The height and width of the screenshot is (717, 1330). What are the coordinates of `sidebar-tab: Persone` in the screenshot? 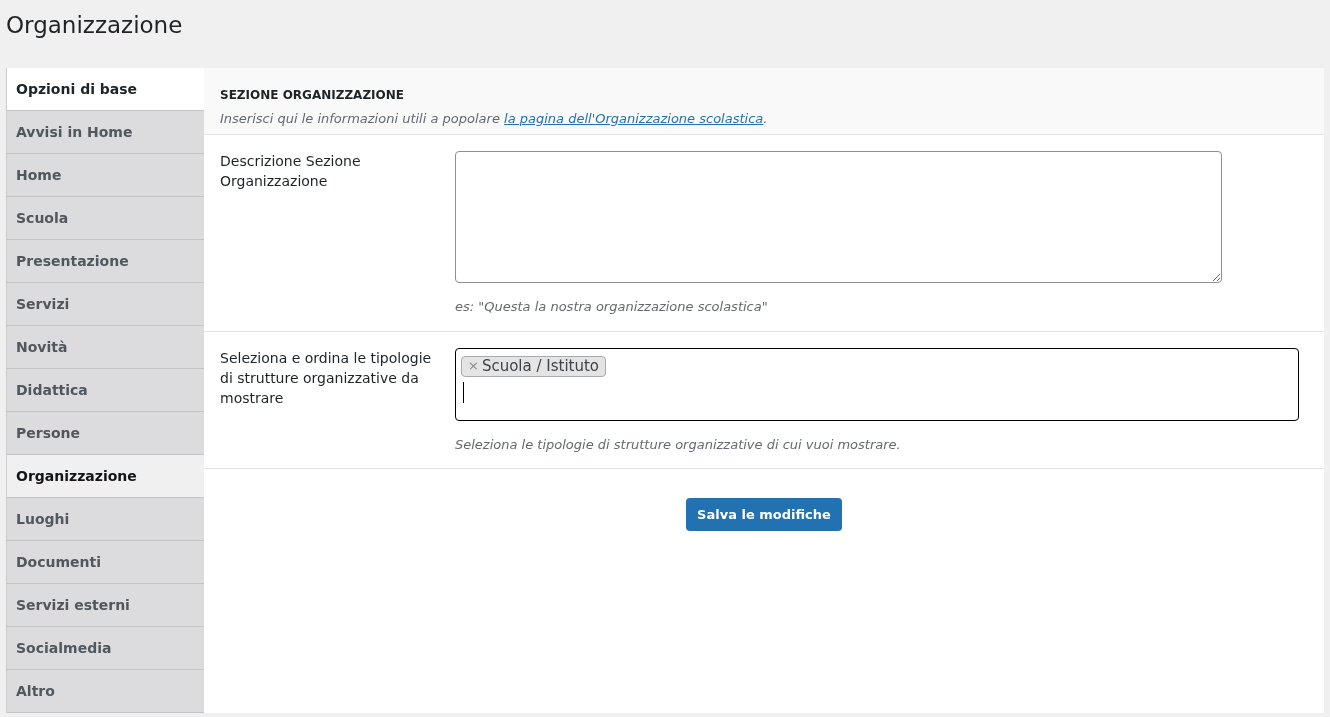 It's located at (105, 433).